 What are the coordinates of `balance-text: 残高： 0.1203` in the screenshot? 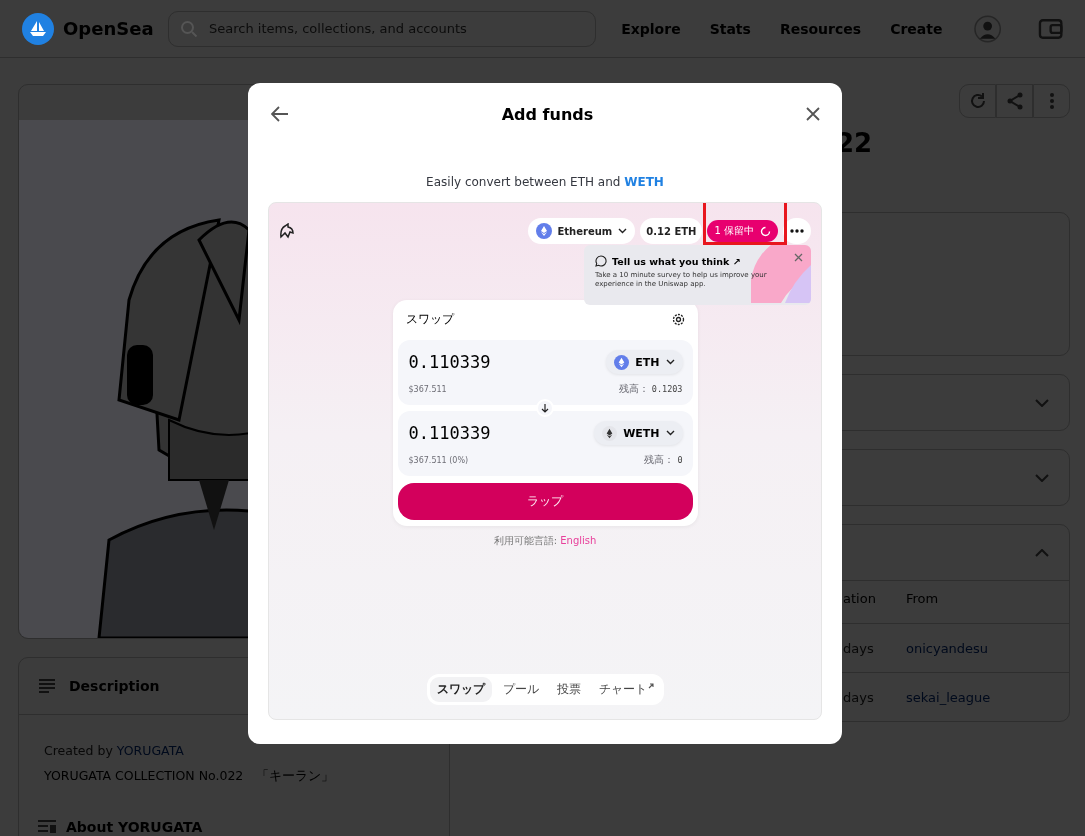 It's located at (650, 389).